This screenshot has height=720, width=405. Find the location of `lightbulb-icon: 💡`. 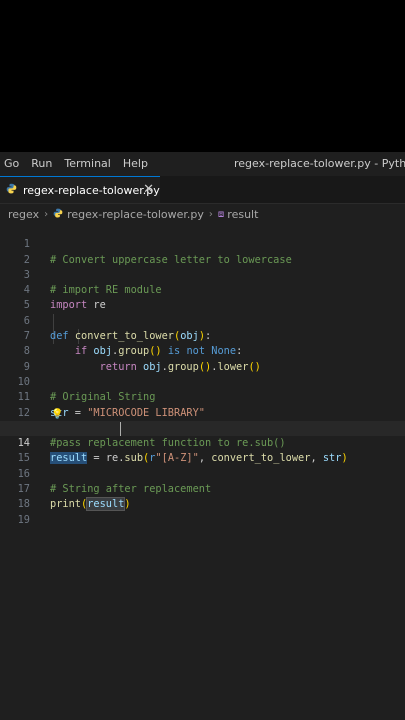

lightbulb-icon: 💡 is located at coordinates (57, 414).